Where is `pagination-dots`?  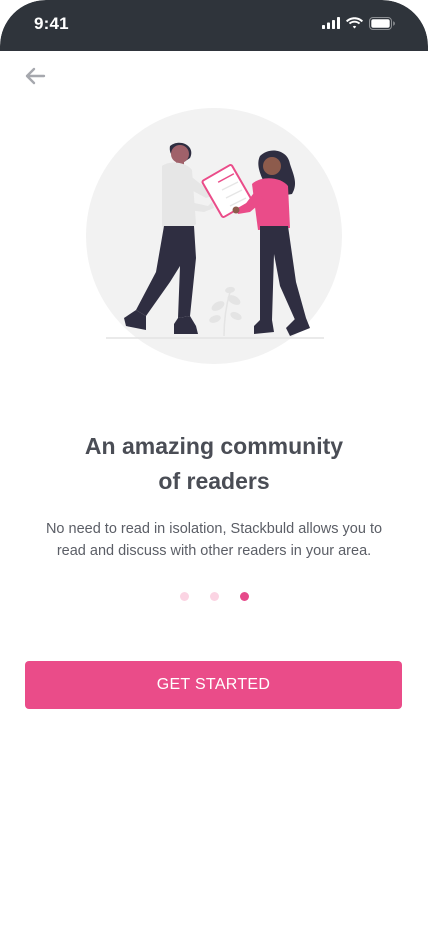 pagination-dots is located at coordinates (214, 596).